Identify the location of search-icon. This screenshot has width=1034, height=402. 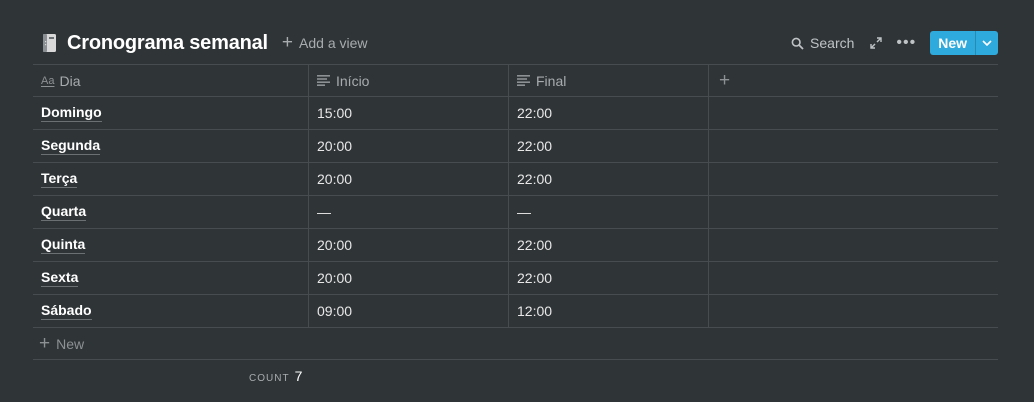
(797, 43).